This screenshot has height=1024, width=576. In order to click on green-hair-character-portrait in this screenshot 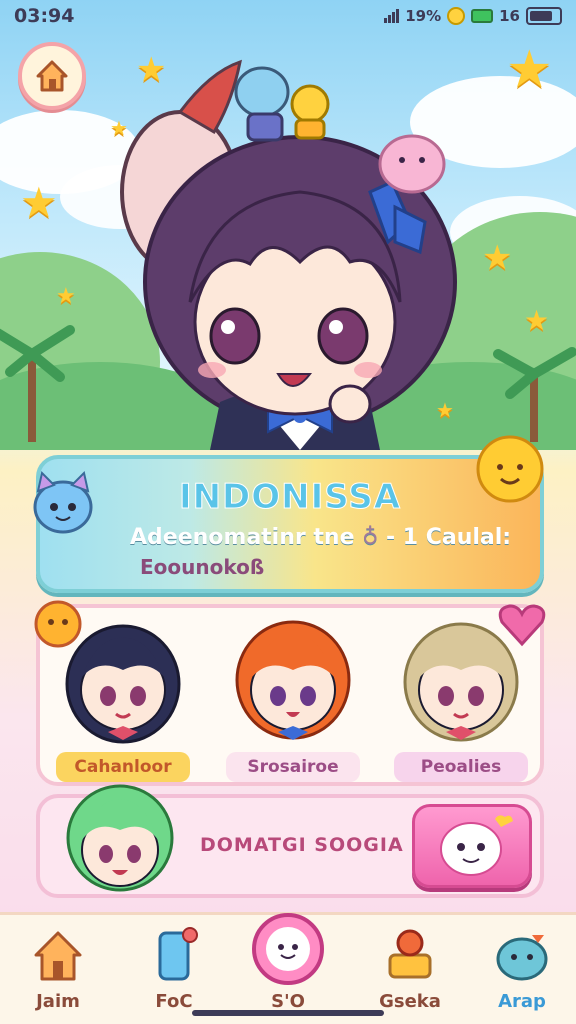, I will do `click(120, 838)`.